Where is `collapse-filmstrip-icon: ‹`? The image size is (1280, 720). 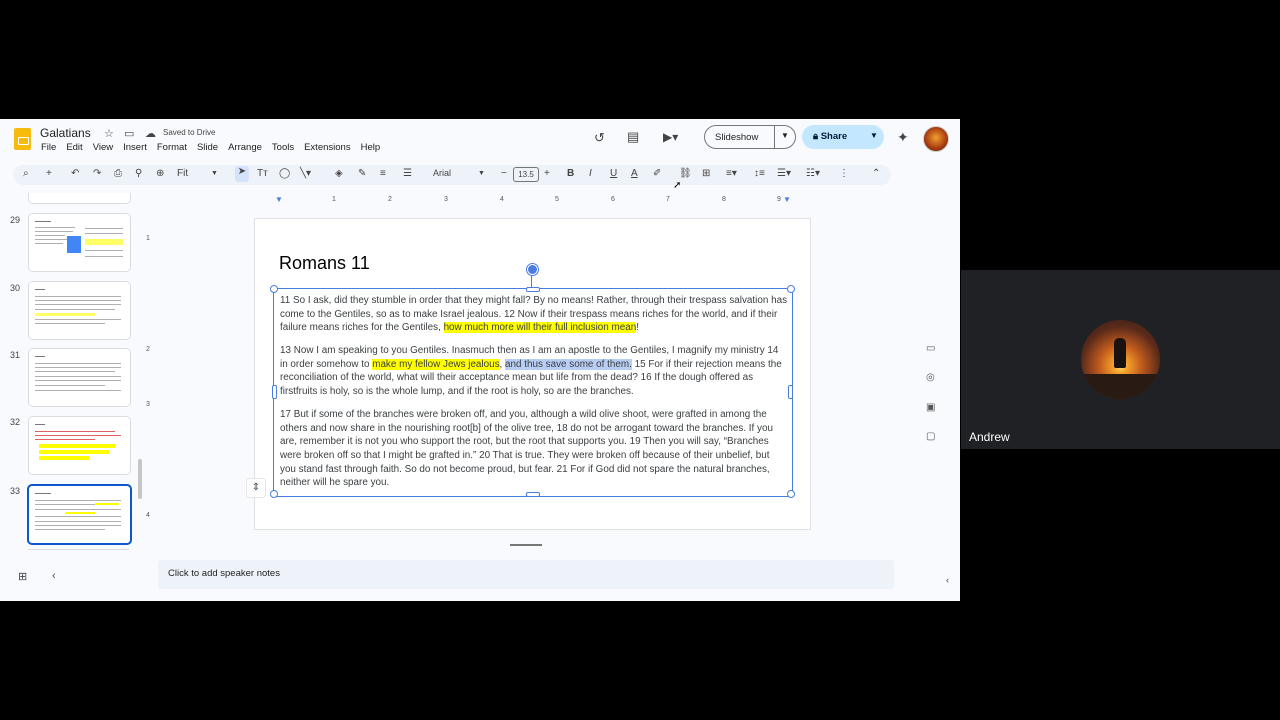 collapse-filmstrip-icon: ‹ is located at coordinates (54, 576).